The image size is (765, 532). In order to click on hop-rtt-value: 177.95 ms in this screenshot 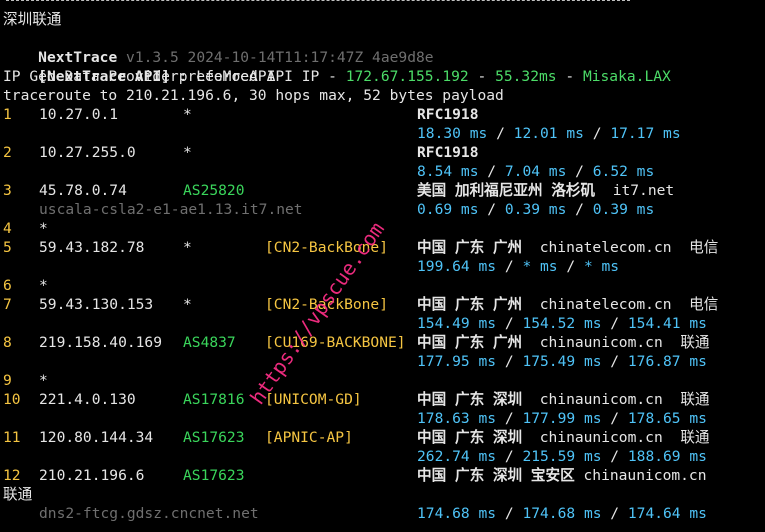, I will do `click(457, 361)`.